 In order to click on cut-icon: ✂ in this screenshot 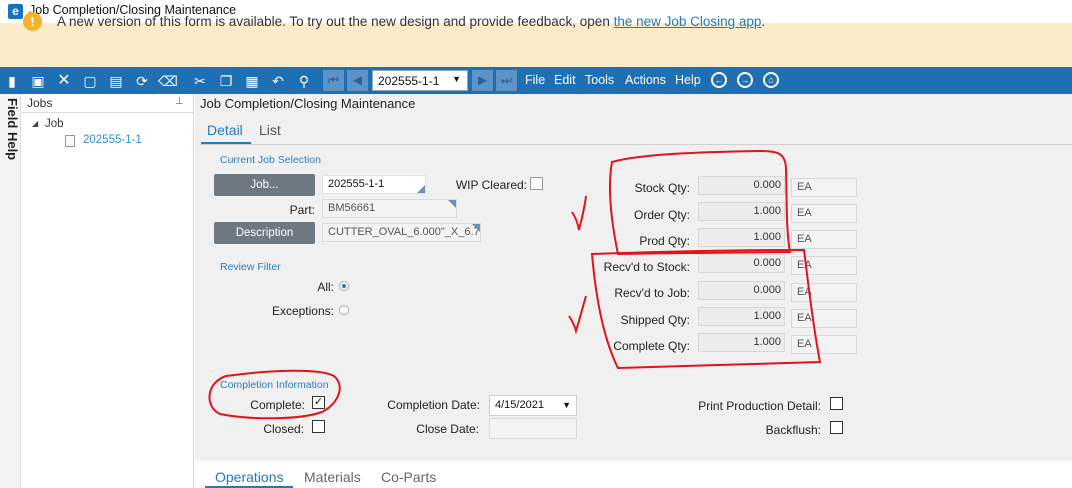, I will do `click(200, 81)`.